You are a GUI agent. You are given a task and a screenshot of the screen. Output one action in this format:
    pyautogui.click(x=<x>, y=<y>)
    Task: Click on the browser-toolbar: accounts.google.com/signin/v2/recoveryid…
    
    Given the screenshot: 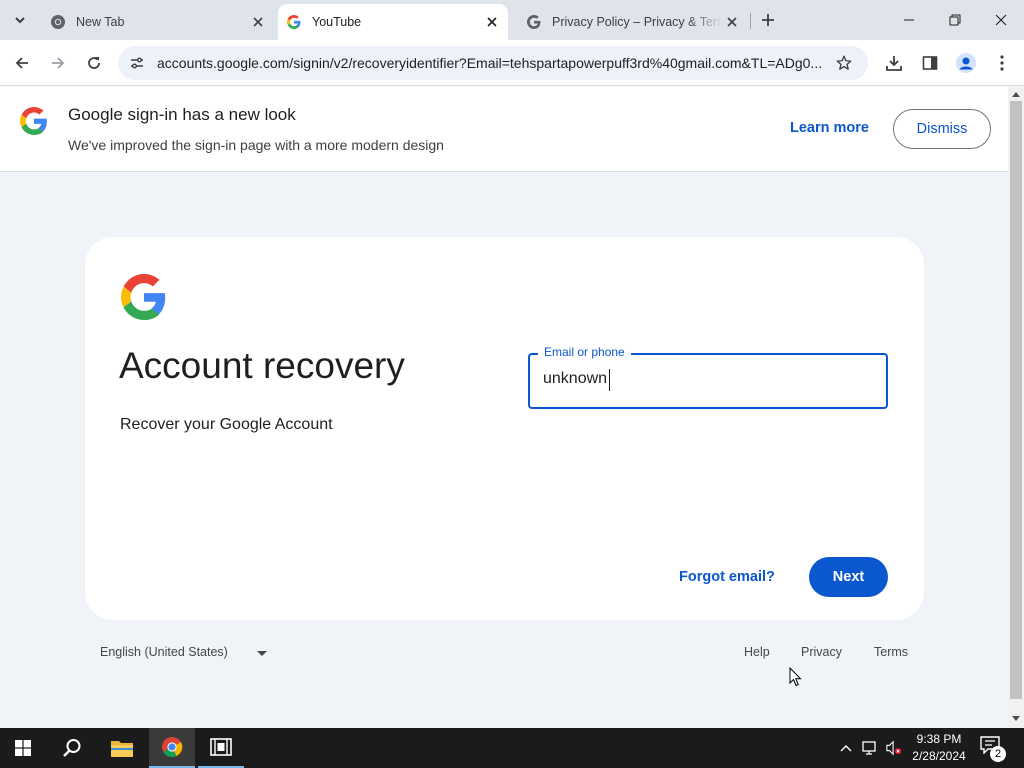 What is the action you would take?
    pyautogui.click(x=512, y=63)
    